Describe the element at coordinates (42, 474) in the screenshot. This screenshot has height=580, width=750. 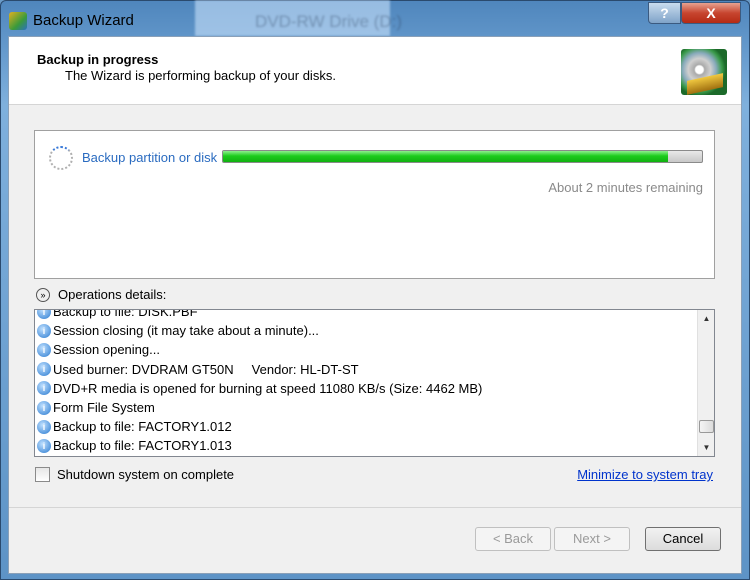
I see `shutdown-checkbox` at that location.